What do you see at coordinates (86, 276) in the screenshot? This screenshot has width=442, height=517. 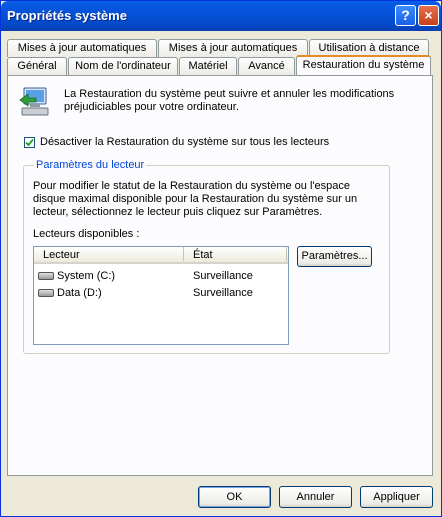 I see `drive-name: System (C:)` at bounding box center [86, 276].